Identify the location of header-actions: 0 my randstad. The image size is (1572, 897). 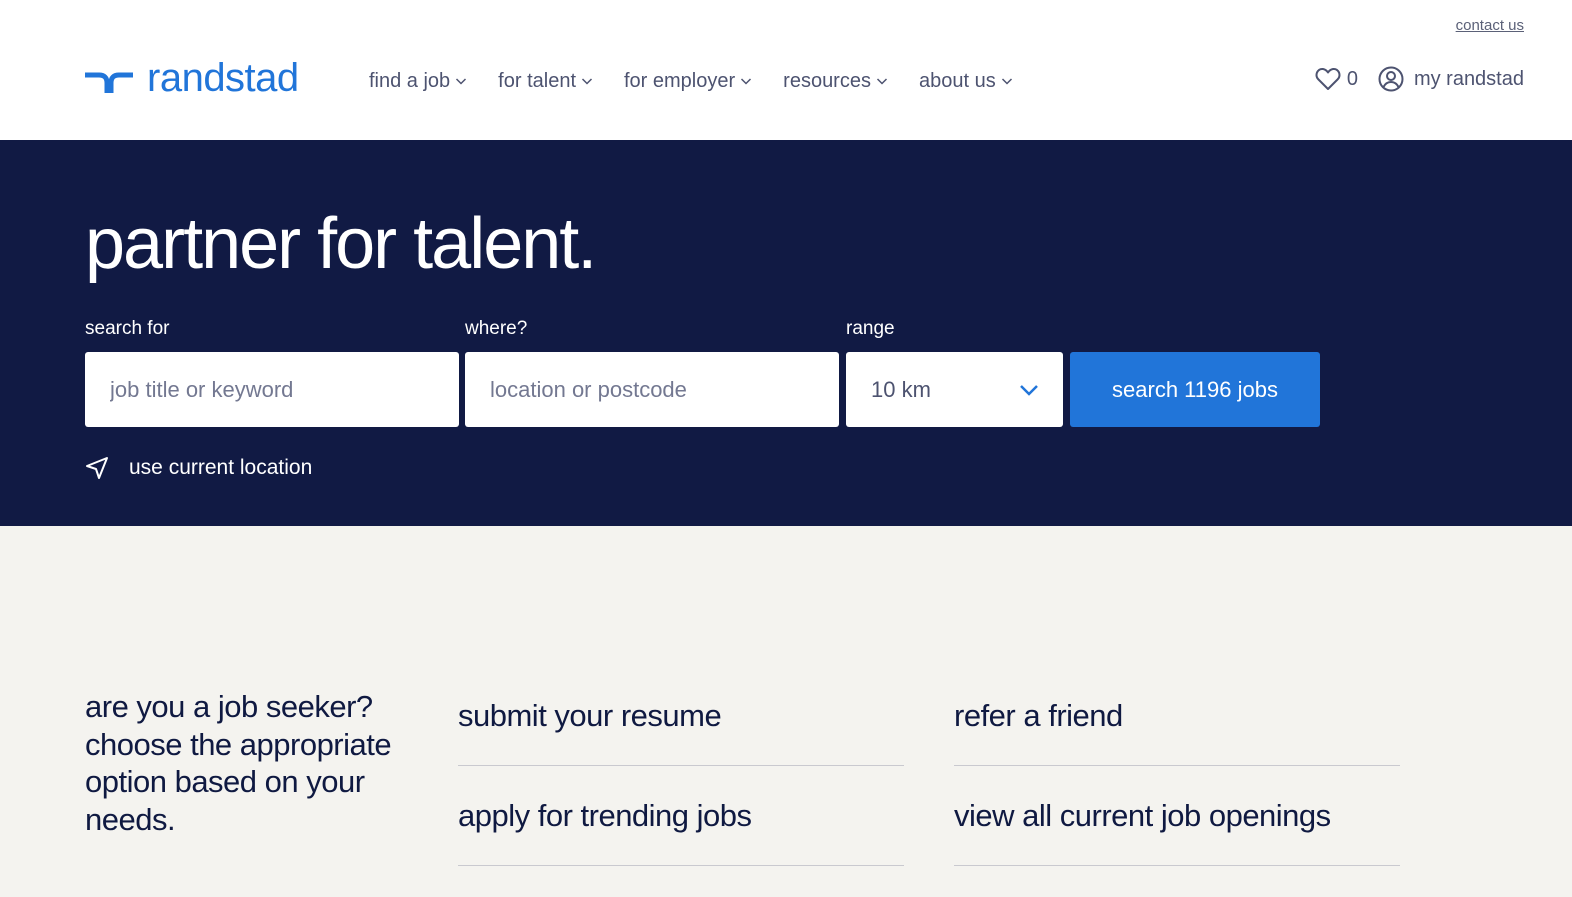
(1419, 79).